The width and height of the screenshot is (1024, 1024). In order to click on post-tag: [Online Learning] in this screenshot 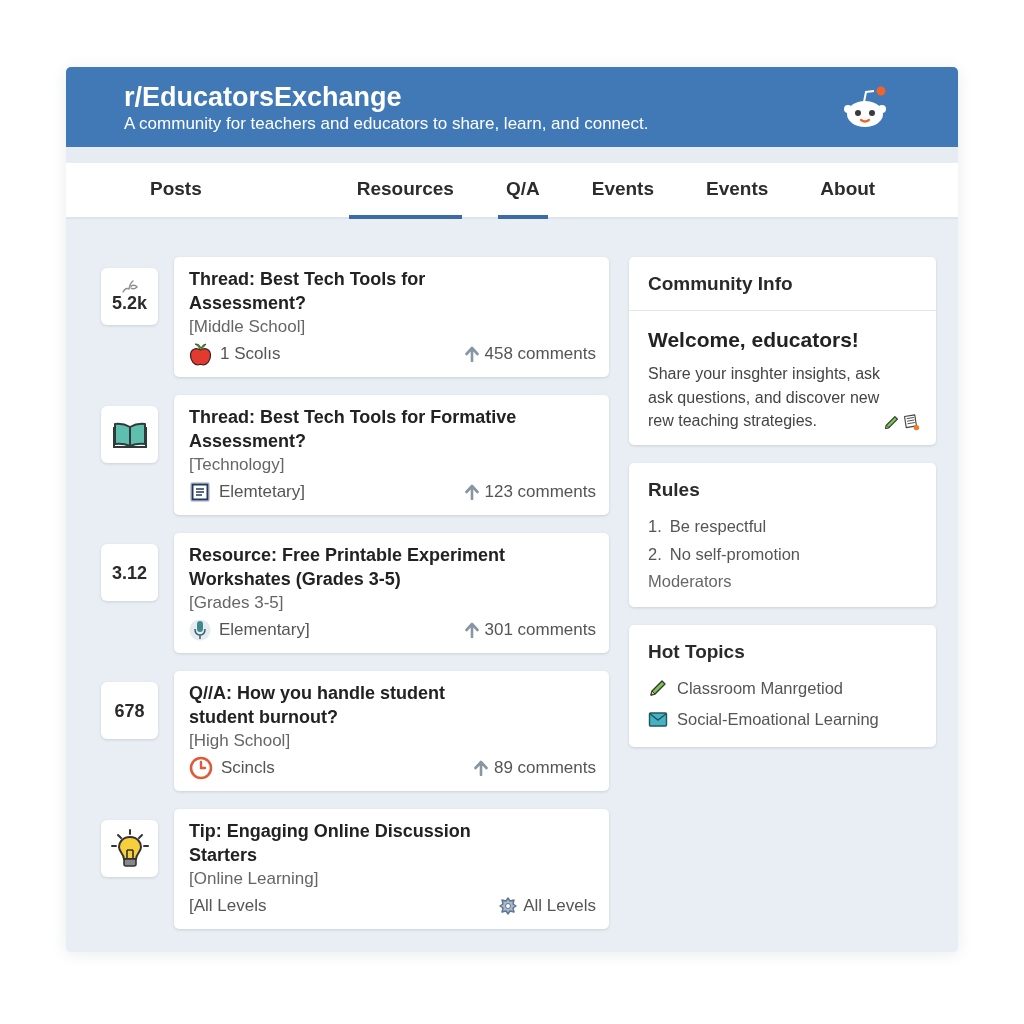, I will do `click(392, 879)`.